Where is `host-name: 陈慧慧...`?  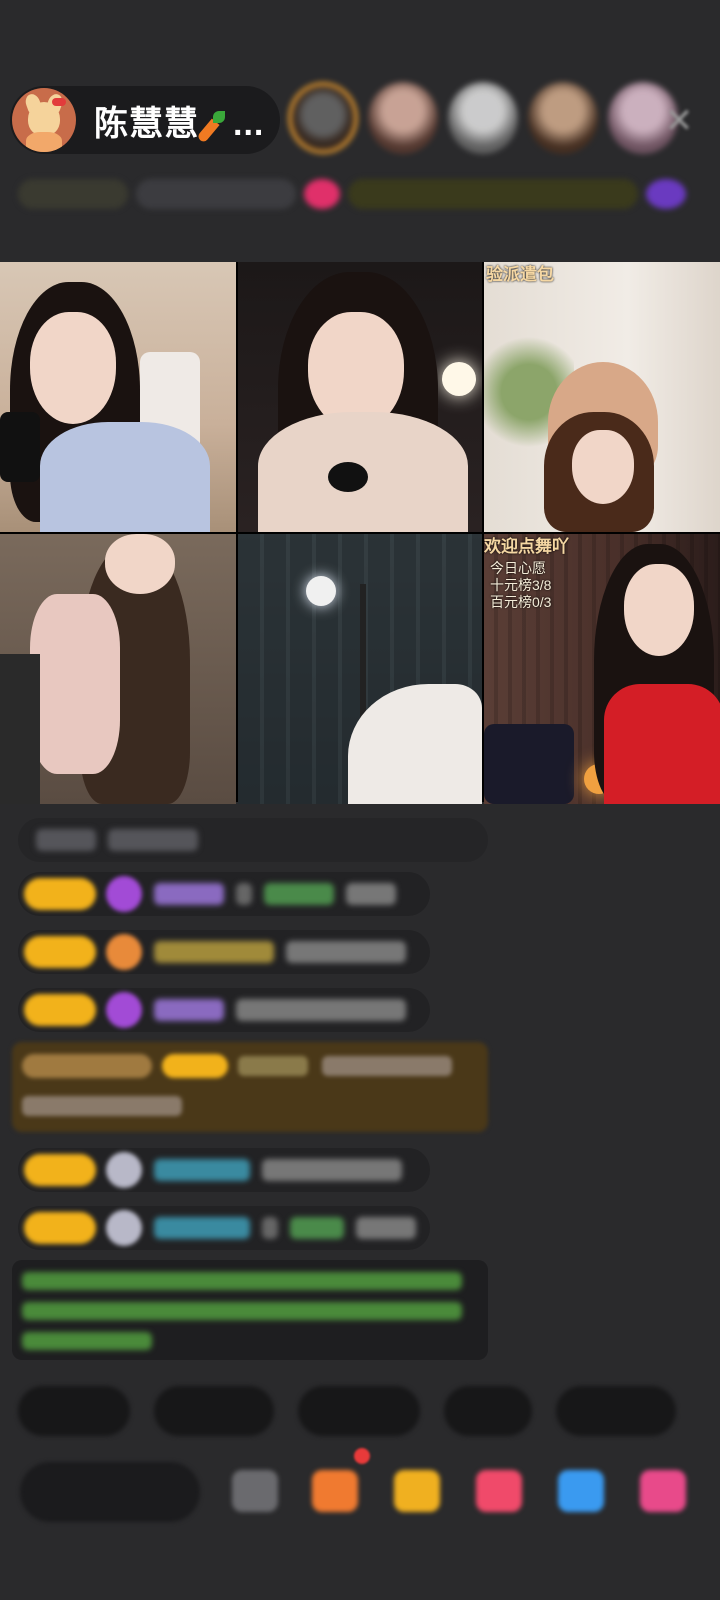
host-name: 陈慧慧... is located at coordinates (179, 120).